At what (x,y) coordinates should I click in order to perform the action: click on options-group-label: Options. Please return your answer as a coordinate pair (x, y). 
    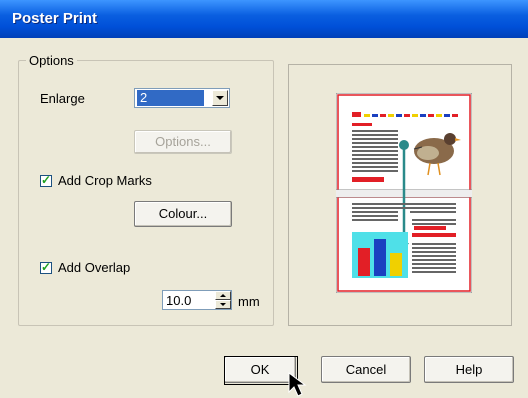
    Looking at the image, I should click on (51, 60).